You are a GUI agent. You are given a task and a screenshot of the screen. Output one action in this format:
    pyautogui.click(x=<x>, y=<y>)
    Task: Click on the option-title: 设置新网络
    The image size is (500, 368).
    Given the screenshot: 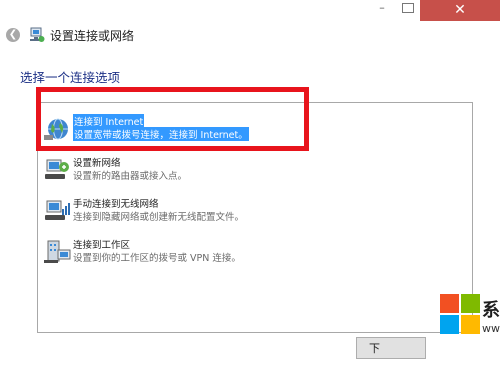 What is the action you would take?
    pyautogui.click(x=97, y=163)
    